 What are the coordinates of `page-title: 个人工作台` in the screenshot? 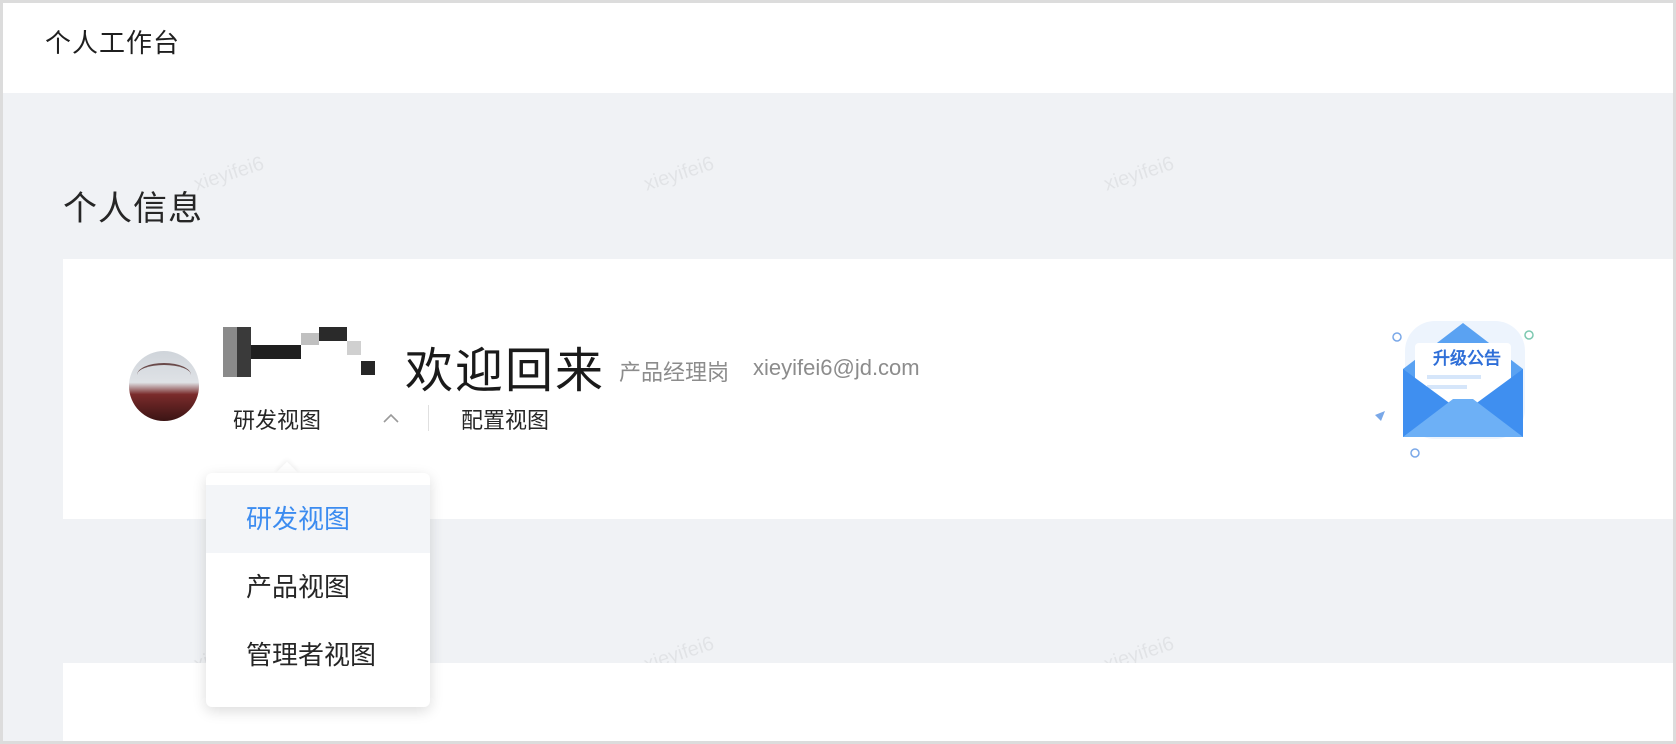 It's located at (113, 43).